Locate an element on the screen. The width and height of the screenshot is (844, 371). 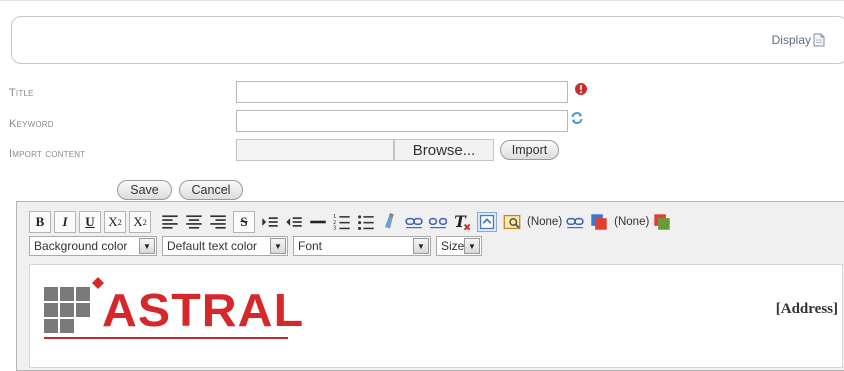
color-block-icon is located at coordinates (599, 222).